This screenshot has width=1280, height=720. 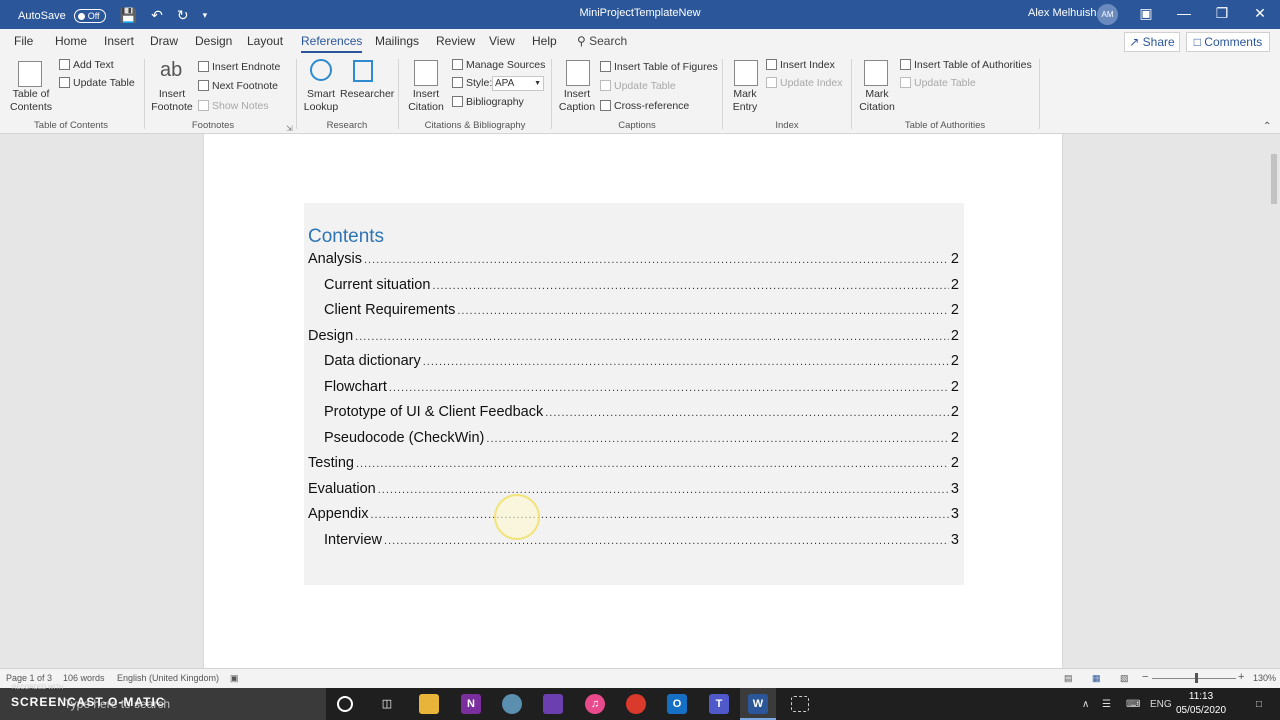 What do you see at coordinates (800, 704) in the screenshot?
I see `snipping-tool-icon` at bounding box center [800, 704].